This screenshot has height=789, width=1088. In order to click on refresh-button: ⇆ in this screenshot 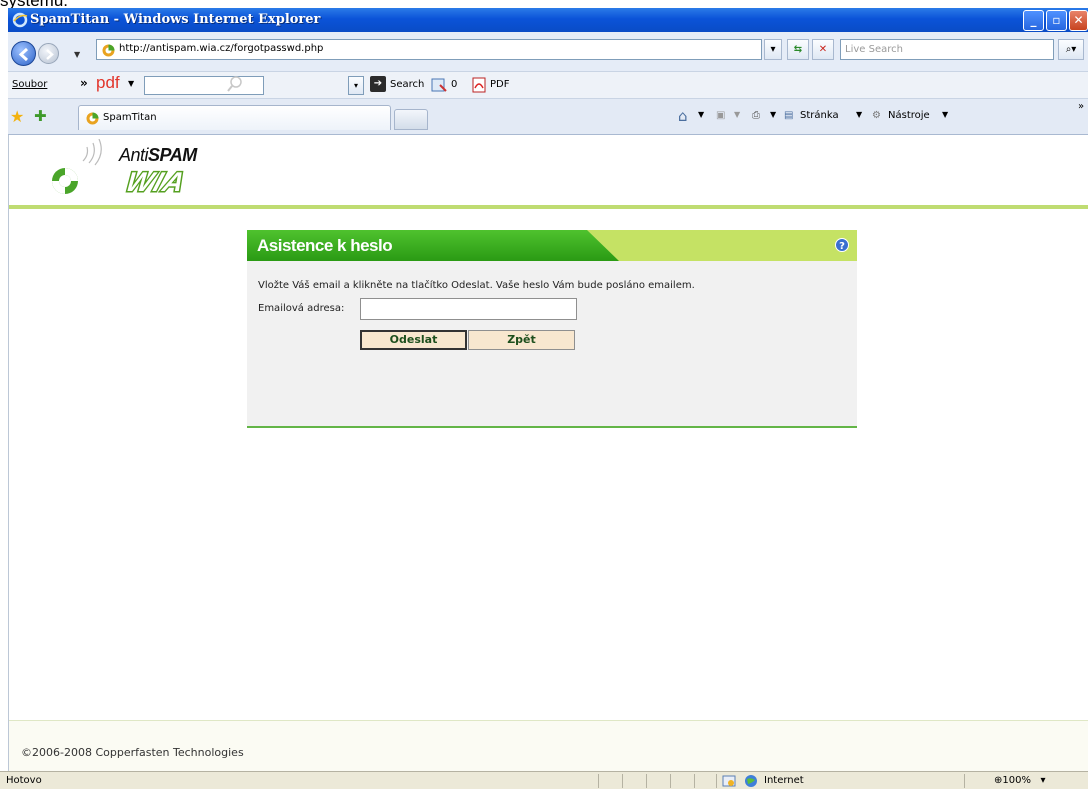, I will do `click(798, 49)`.